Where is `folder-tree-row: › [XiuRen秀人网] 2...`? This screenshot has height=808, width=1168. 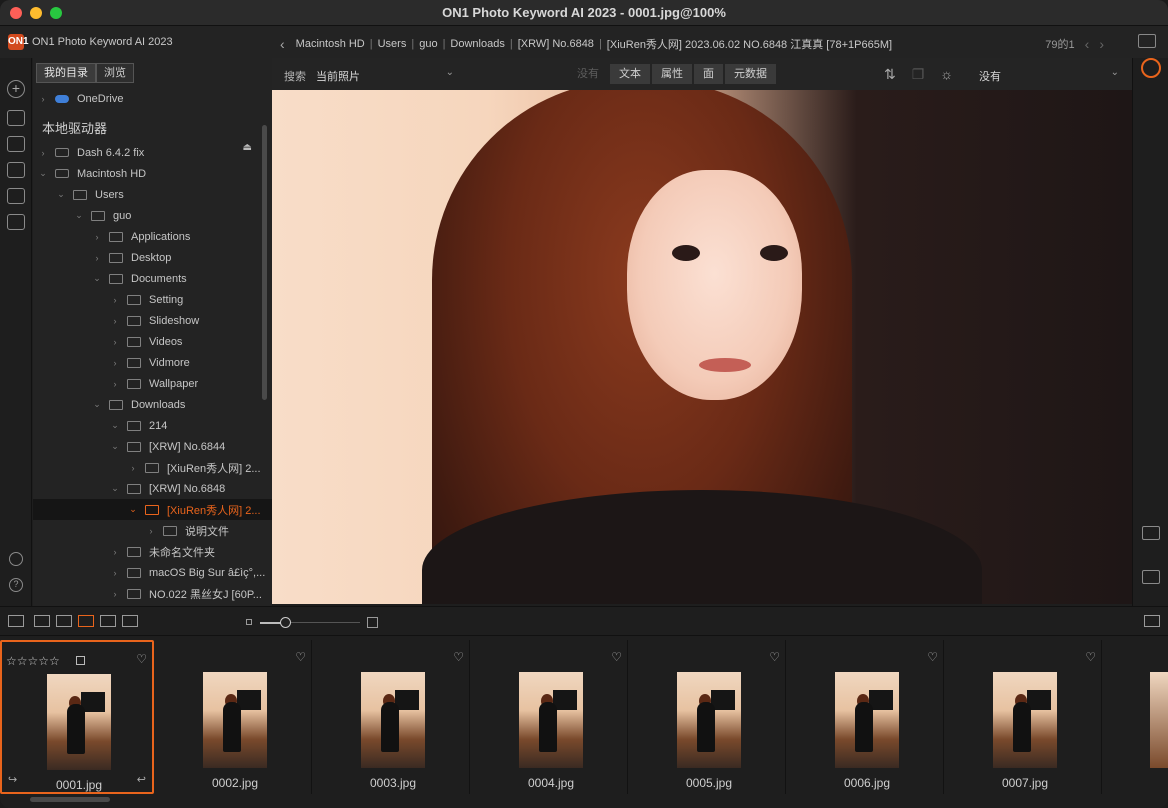
folder-tree-row: › [XiuRen秀人网] 2... is located at coordinates (152, 467).